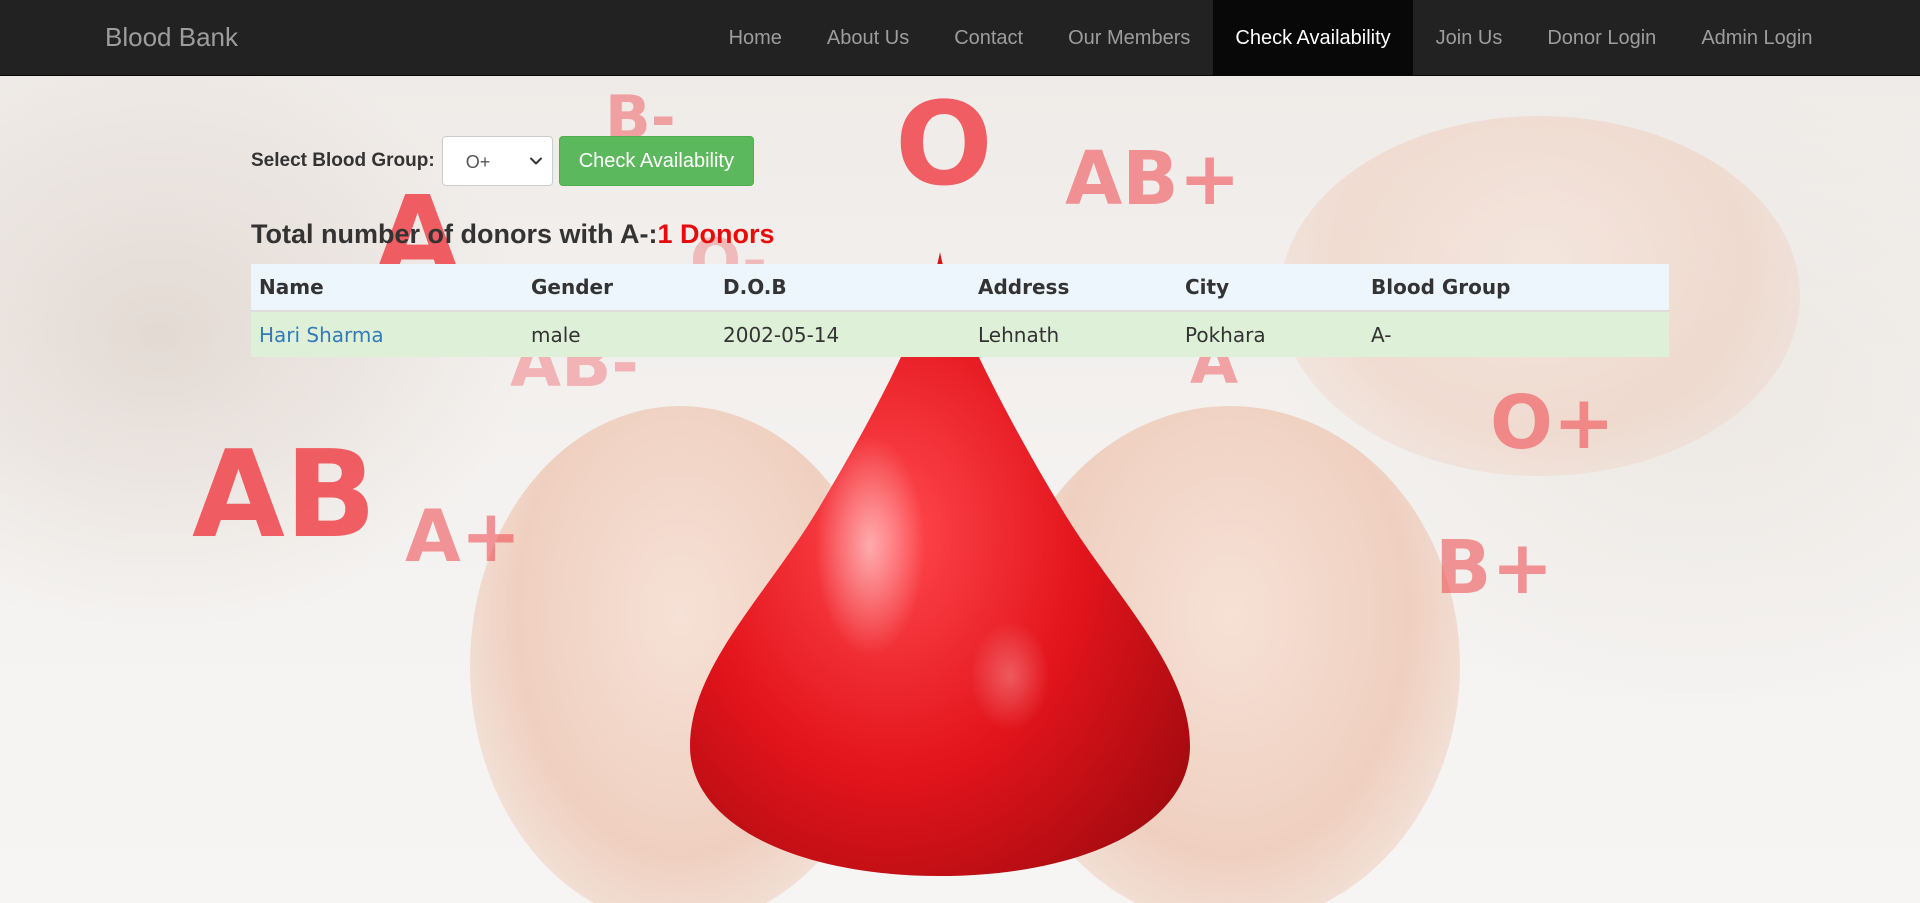 This screenshot has height=903, width=1920. What do you see at coordinates (842, 288) in the screenshot?
I see `header-dob: D.O.B` at bounding box center [842, 288].